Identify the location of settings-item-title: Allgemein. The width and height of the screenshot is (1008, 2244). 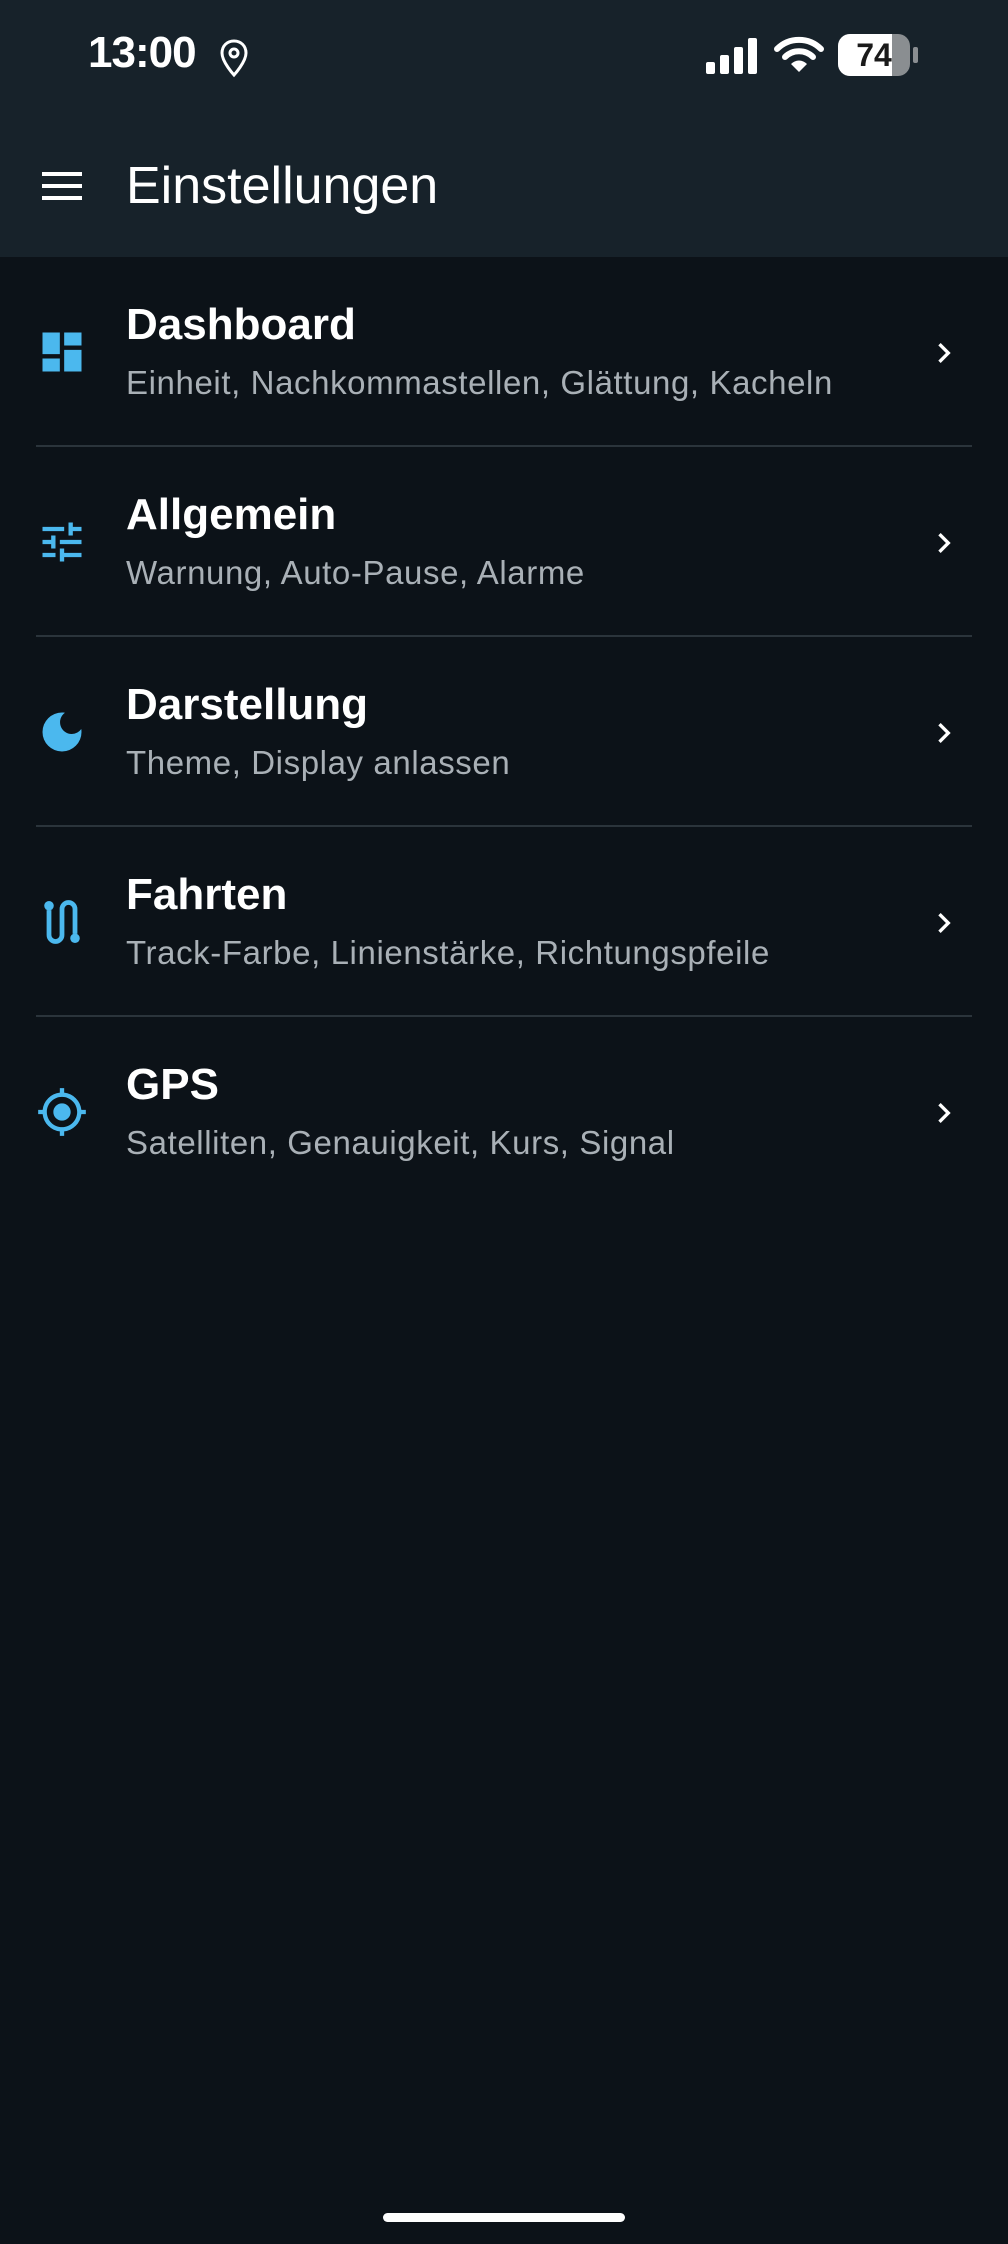
(231, 514).